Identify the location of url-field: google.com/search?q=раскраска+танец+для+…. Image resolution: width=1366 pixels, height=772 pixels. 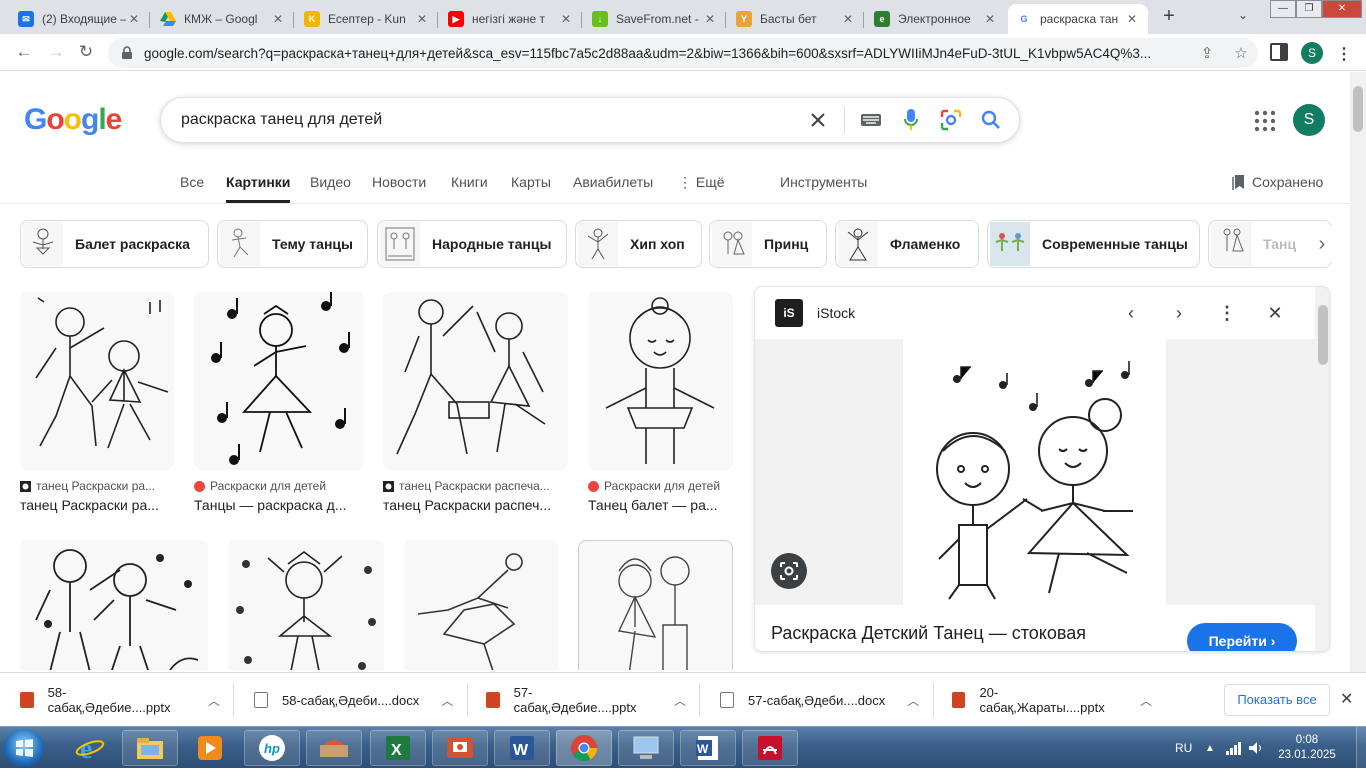
(683, 53).